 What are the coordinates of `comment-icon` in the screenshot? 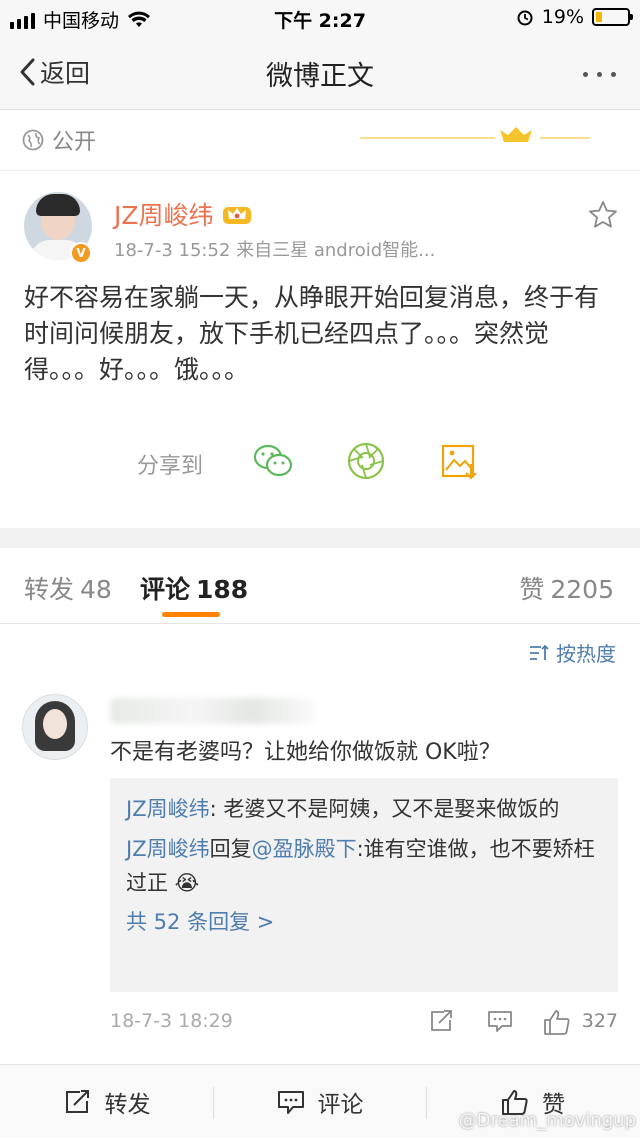 It's located at (290, 1102).